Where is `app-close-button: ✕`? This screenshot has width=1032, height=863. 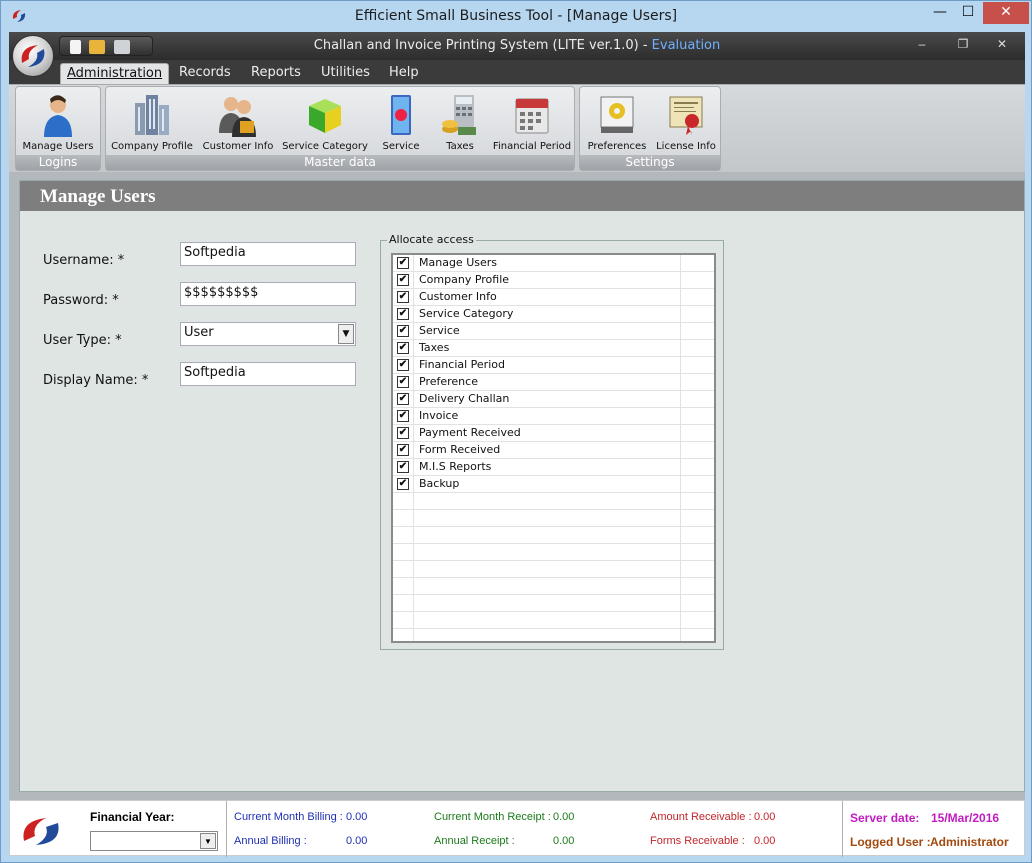
app-close-button: ✕ is located at coordinates (1002, 44).